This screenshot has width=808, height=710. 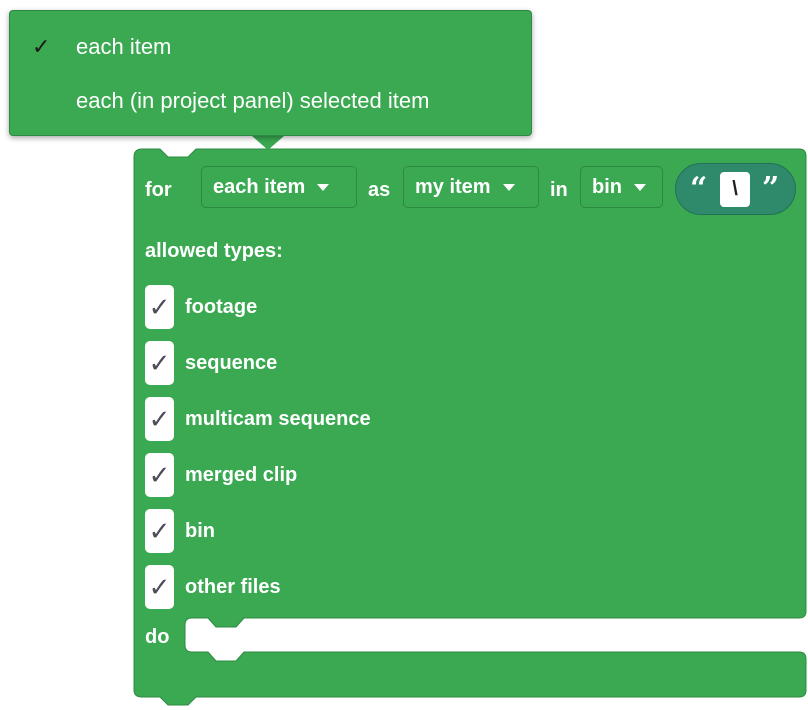 I want to click on checkbox-bin: ✓, so click(x=159, y=531).